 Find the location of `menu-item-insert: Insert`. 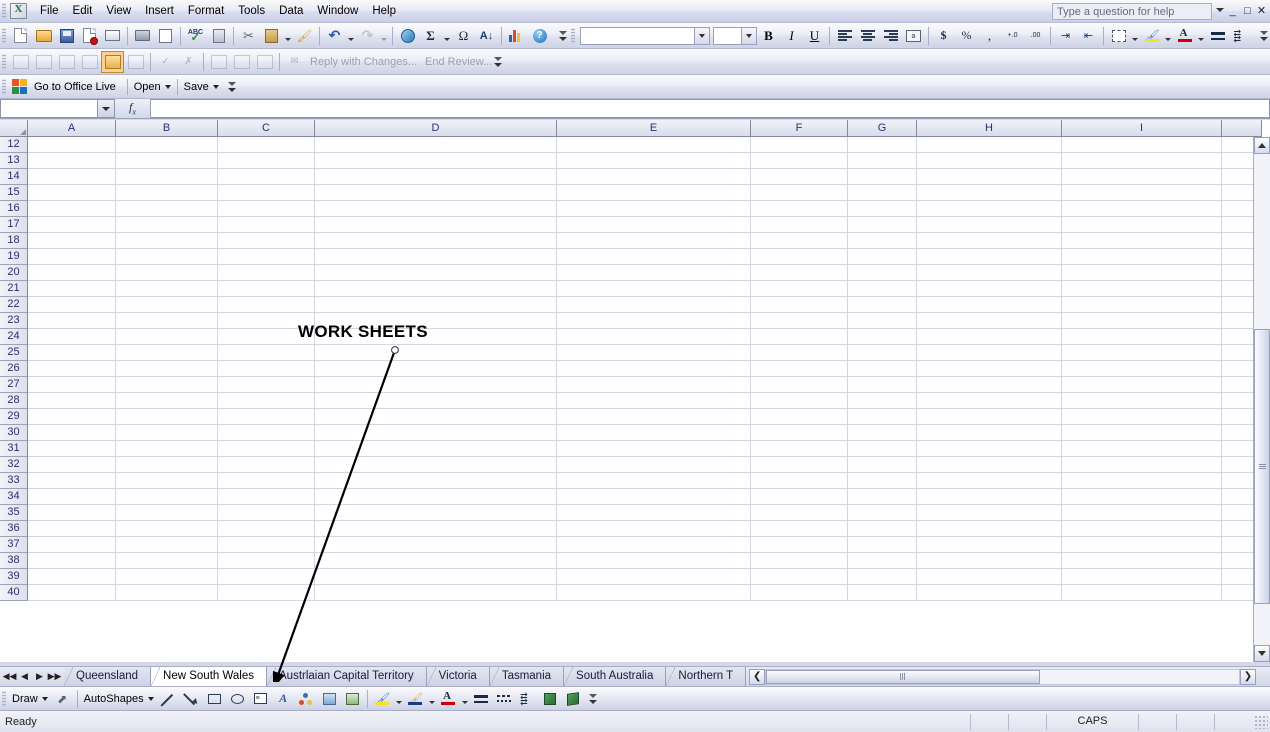

menu-item-insert: Insert is located at coordinates (159, 11).